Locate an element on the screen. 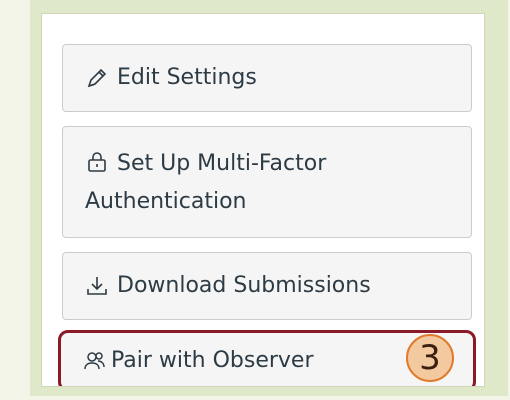  callout-number-badge: 3 is located at coordinates (430, 358).